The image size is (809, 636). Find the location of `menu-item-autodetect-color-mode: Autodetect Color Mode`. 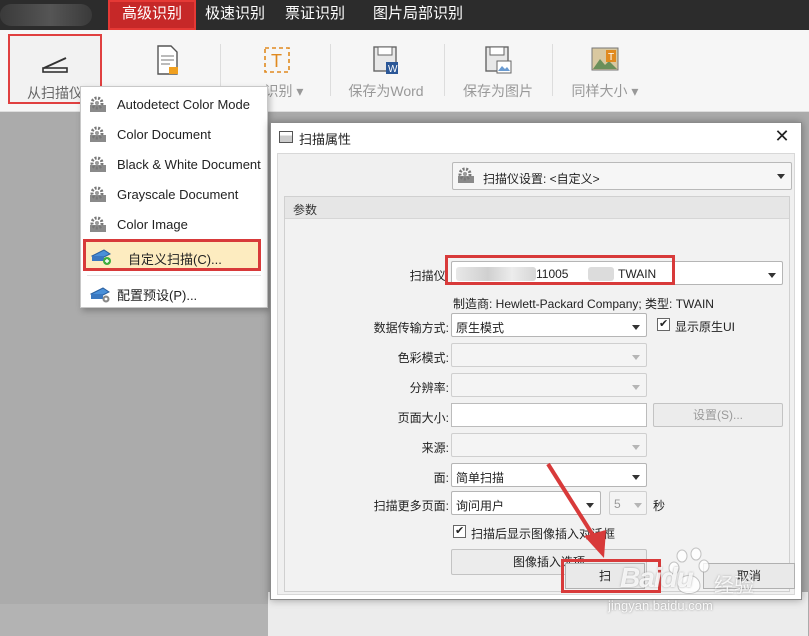

menu-item-autodetect-color-mode: Autodetect Color Mode is located at coordinates (174, 105).